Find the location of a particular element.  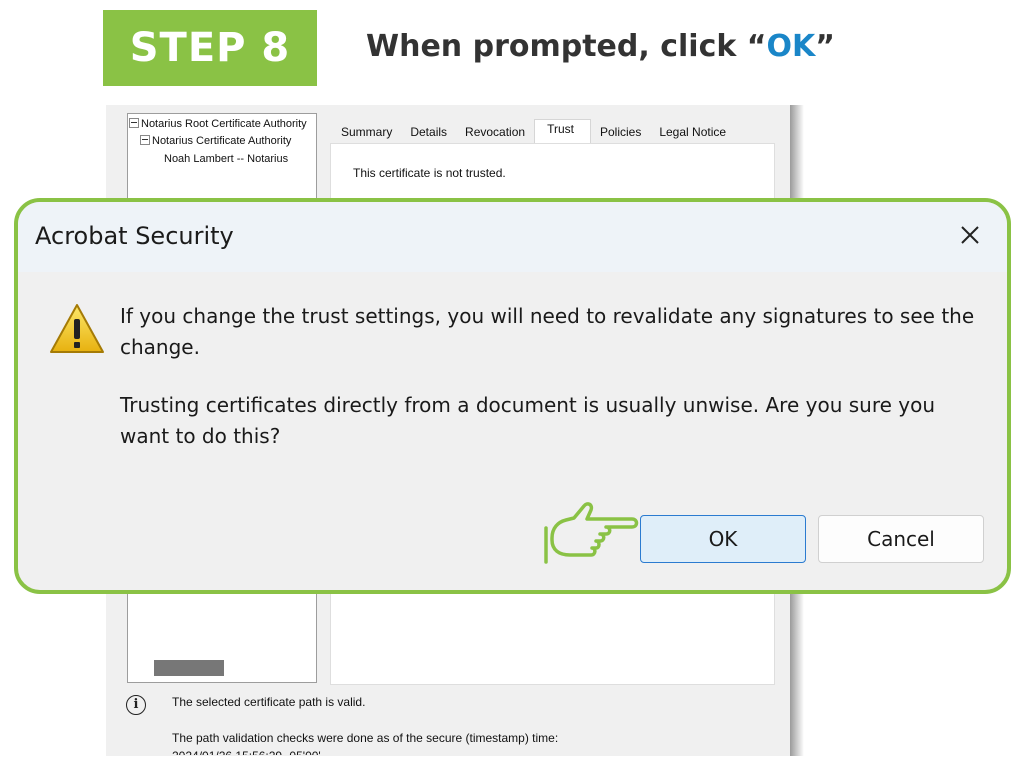

dialog-titlebar: Acrobat Security is located at coordinates (512, 237).